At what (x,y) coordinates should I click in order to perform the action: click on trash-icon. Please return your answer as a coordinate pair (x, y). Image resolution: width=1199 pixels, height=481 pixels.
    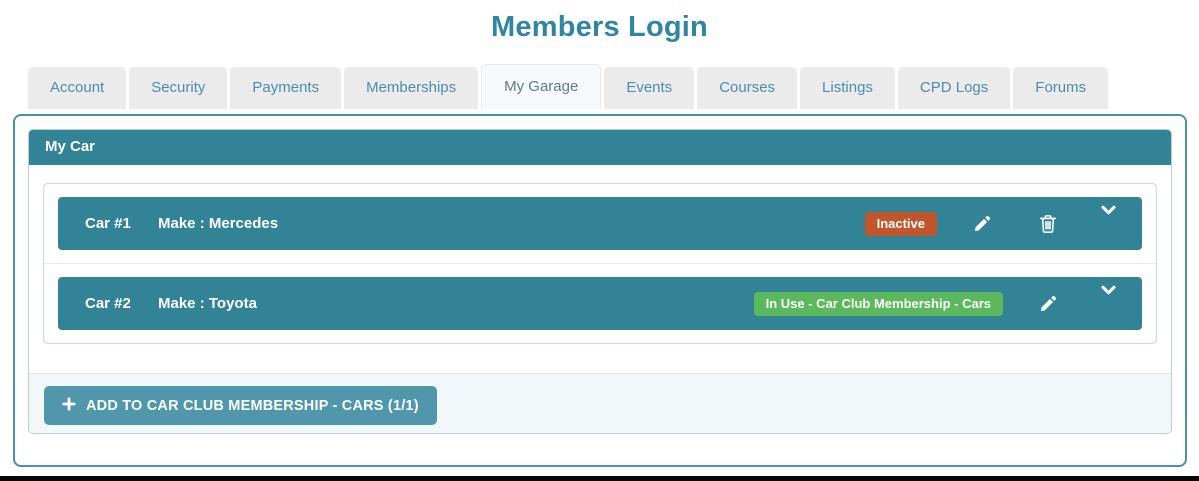
    Looking at the image, I should click on (1048, 224).